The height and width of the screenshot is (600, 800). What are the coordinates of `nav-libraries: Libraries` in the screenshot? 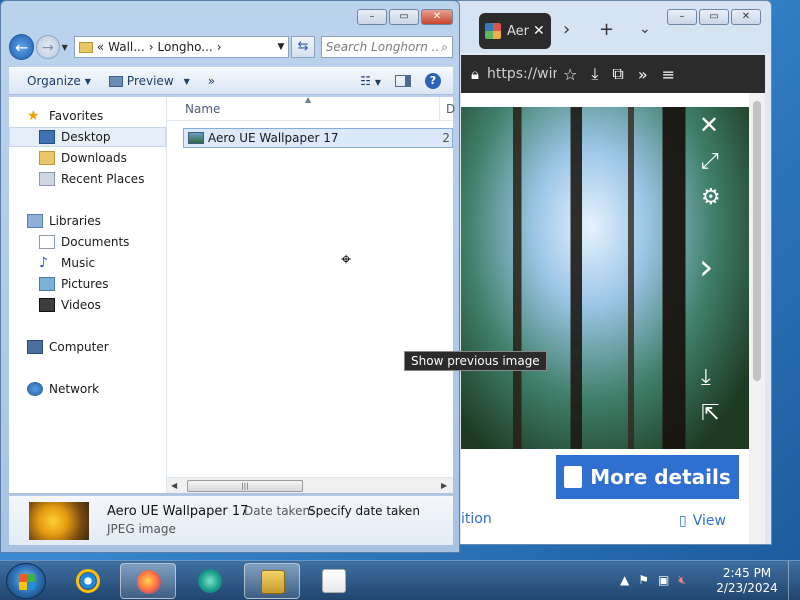 It's located at (64, 221).